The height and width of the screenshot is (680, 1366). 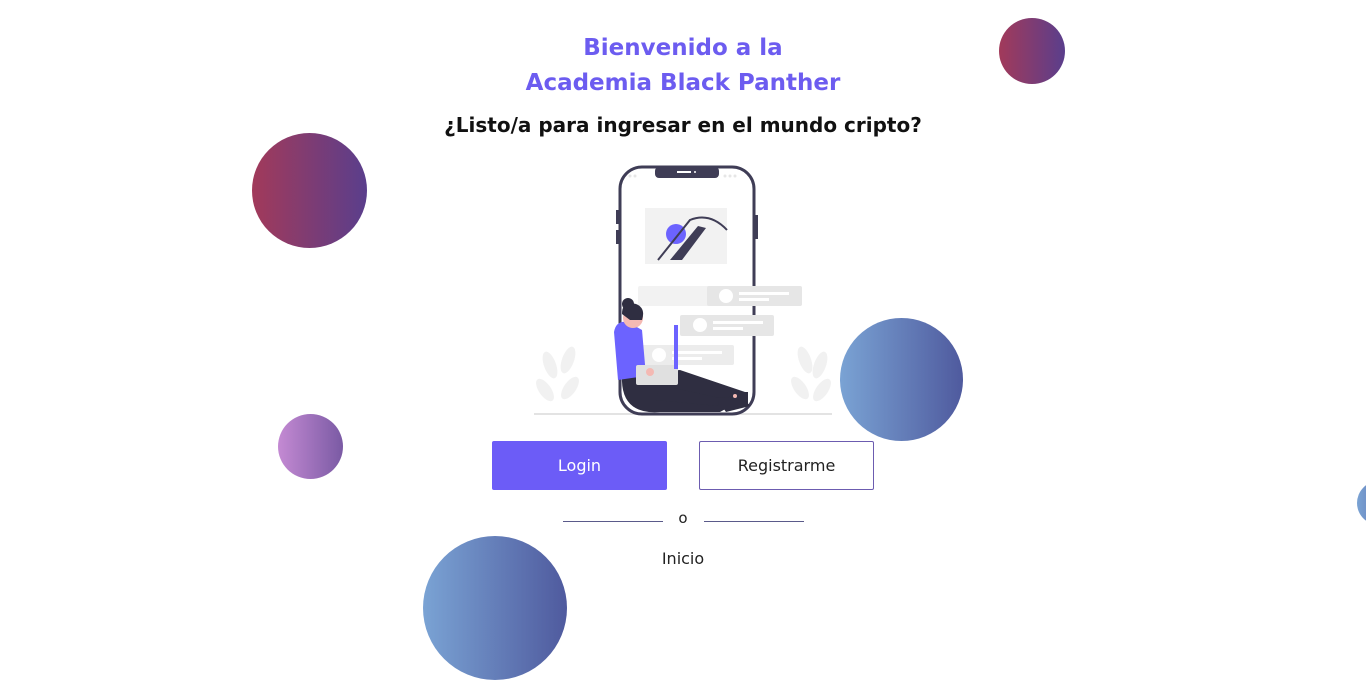 What do you see at coordinates (683, 290) in the screenshot?
I see `woman-with-phone-illustration` at bounding box center [683, 290].